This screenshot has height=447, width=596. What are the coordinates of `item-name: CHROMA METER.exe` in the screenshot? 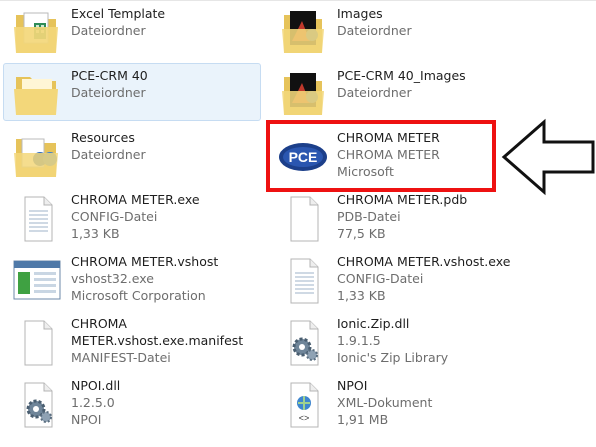 It's located at (135, 199).